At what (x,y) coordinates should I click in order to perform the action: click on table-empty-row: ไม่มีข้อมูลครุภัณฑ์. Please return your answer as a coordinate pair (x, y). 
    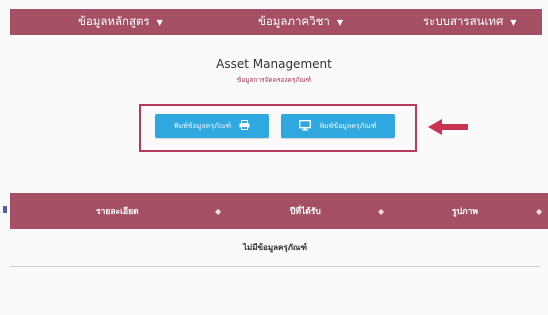
    Looking at the image, I should click on (275, 248).